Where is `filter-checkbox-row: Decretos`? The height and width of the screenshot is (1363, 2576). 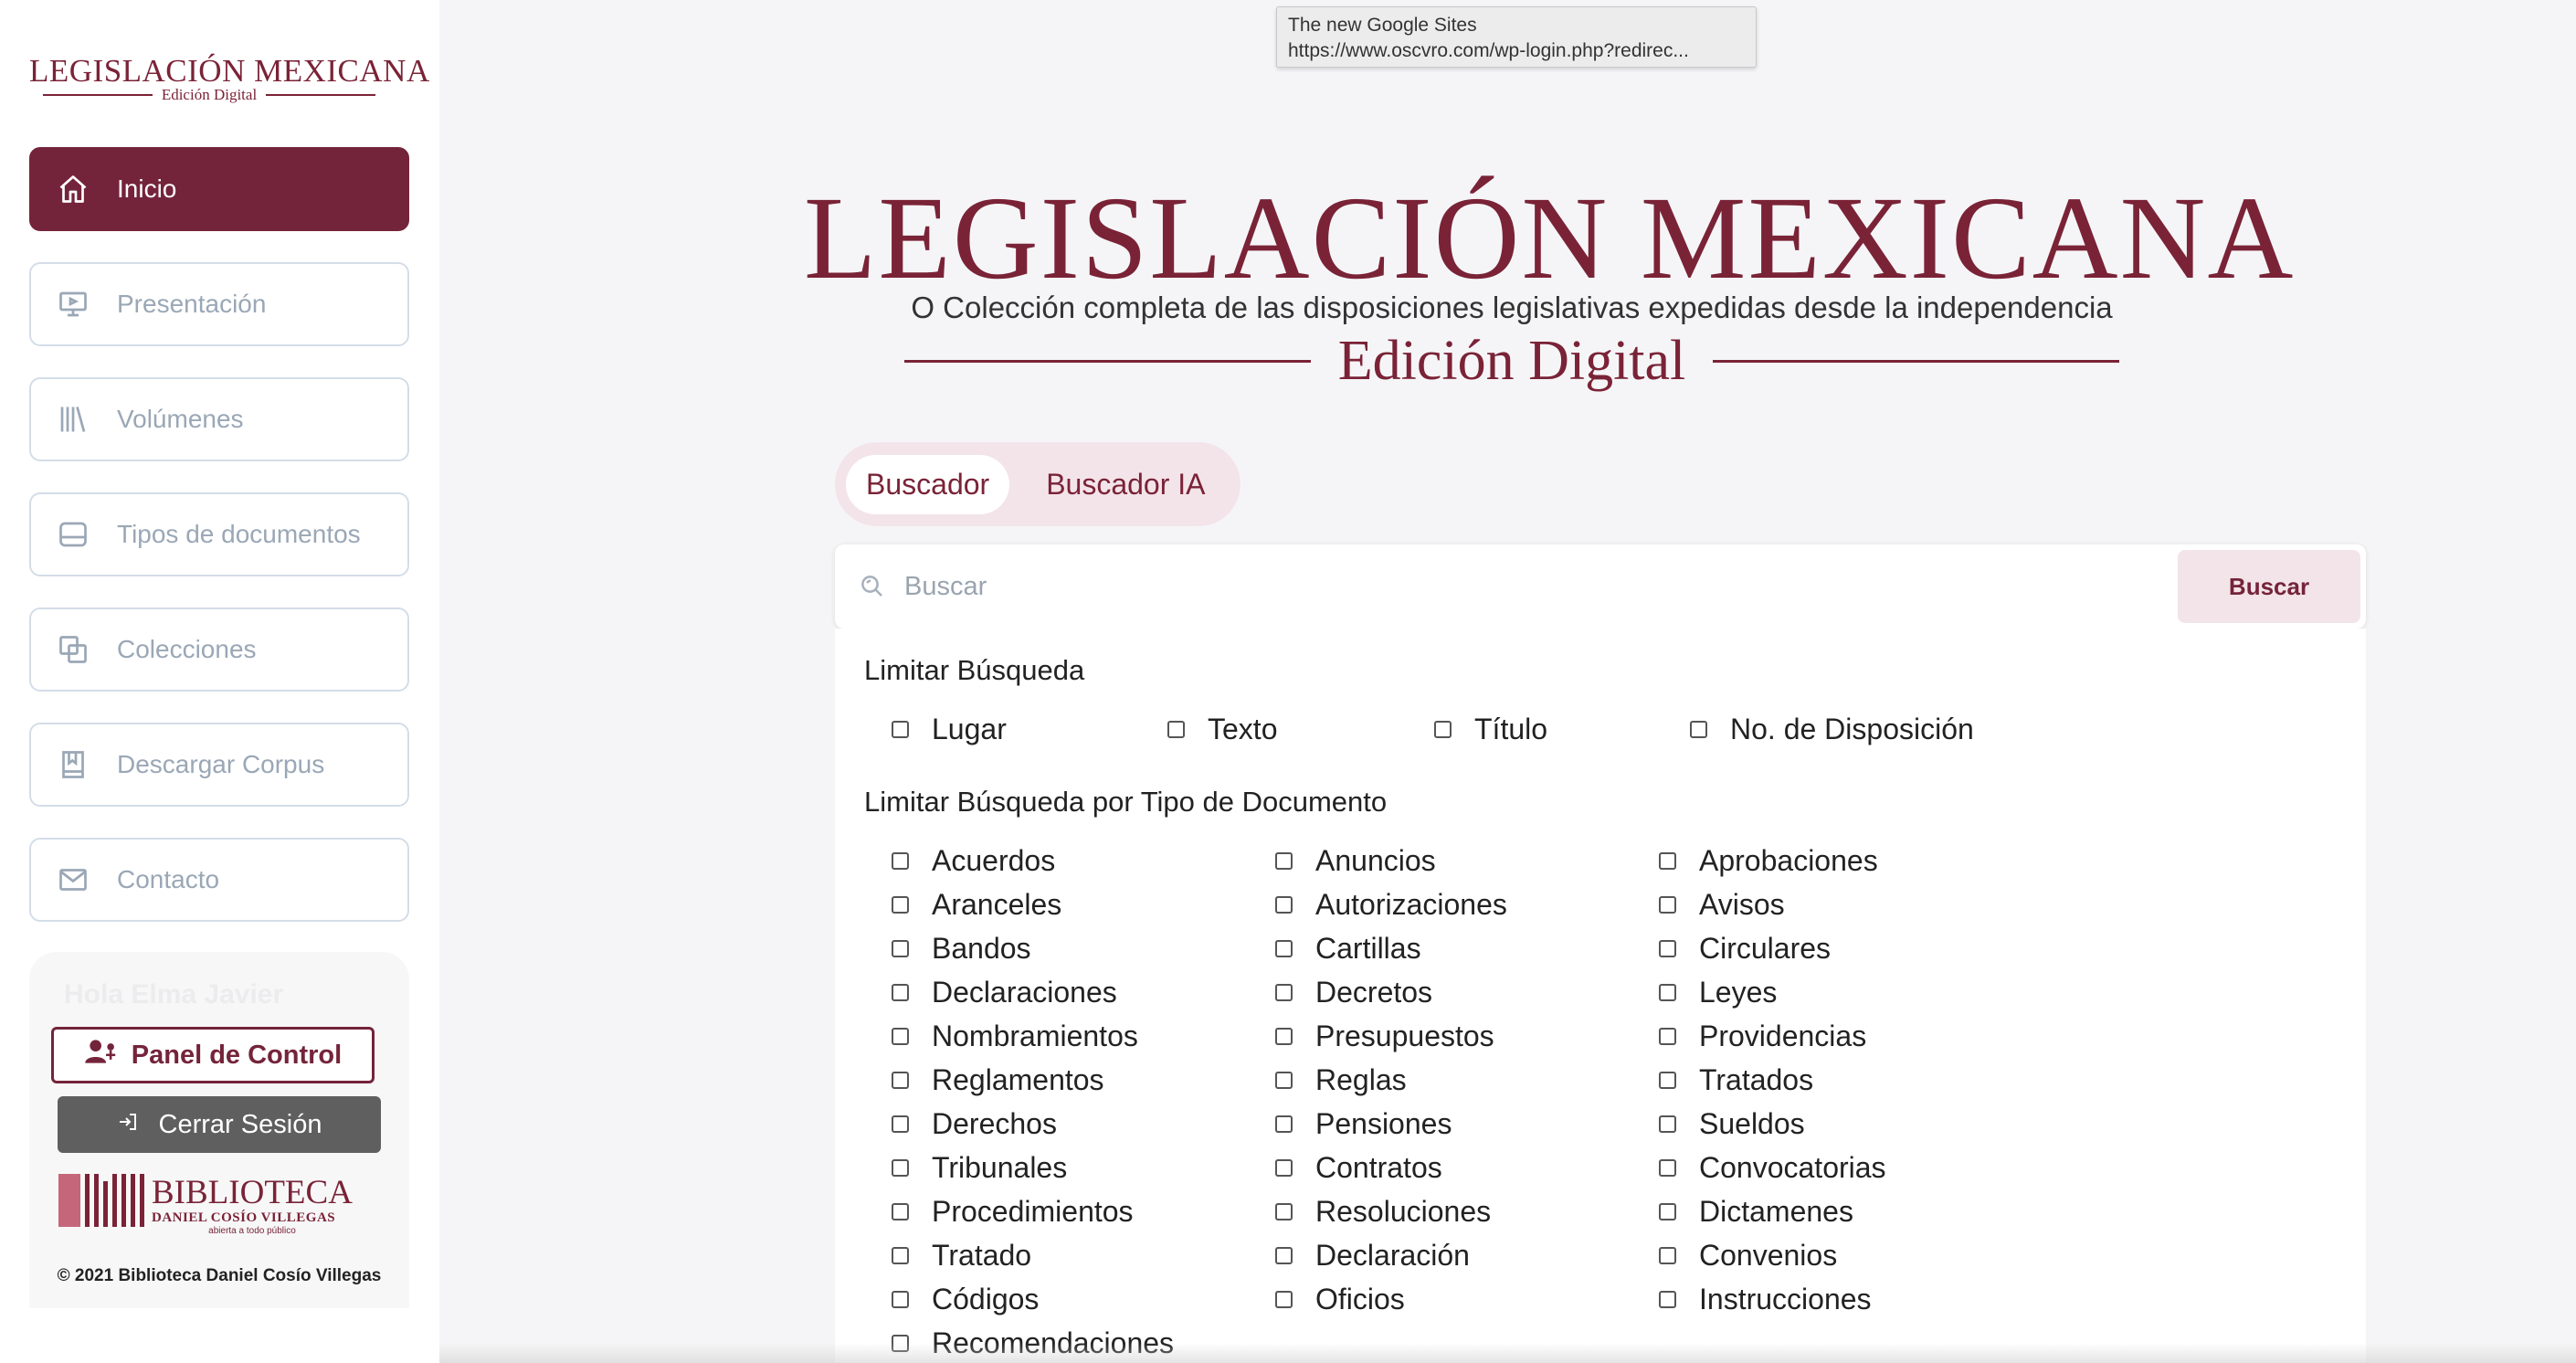 filter-checkbox-row: Decretos is located at coordinates (1353, 993).